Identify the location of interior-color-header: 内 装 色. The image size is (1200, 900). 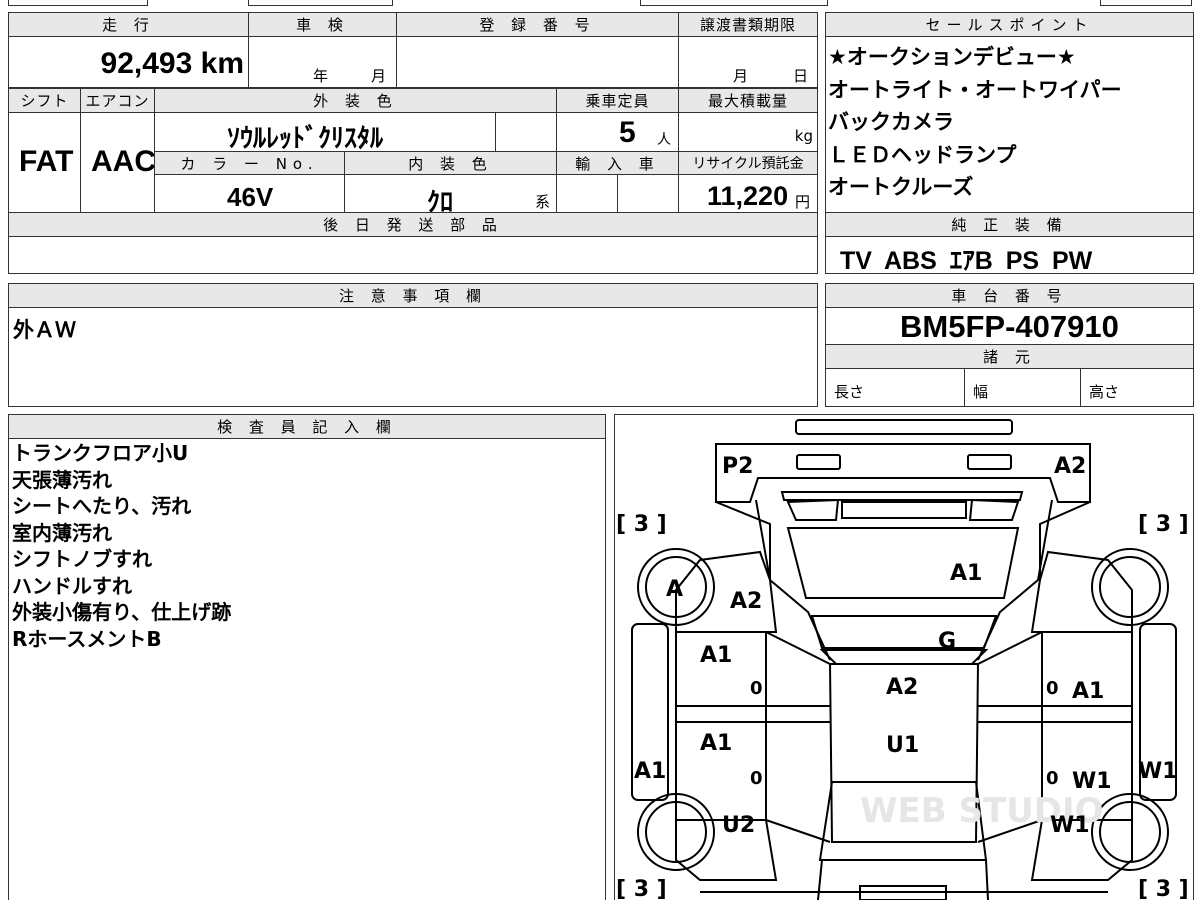
(450, 163).